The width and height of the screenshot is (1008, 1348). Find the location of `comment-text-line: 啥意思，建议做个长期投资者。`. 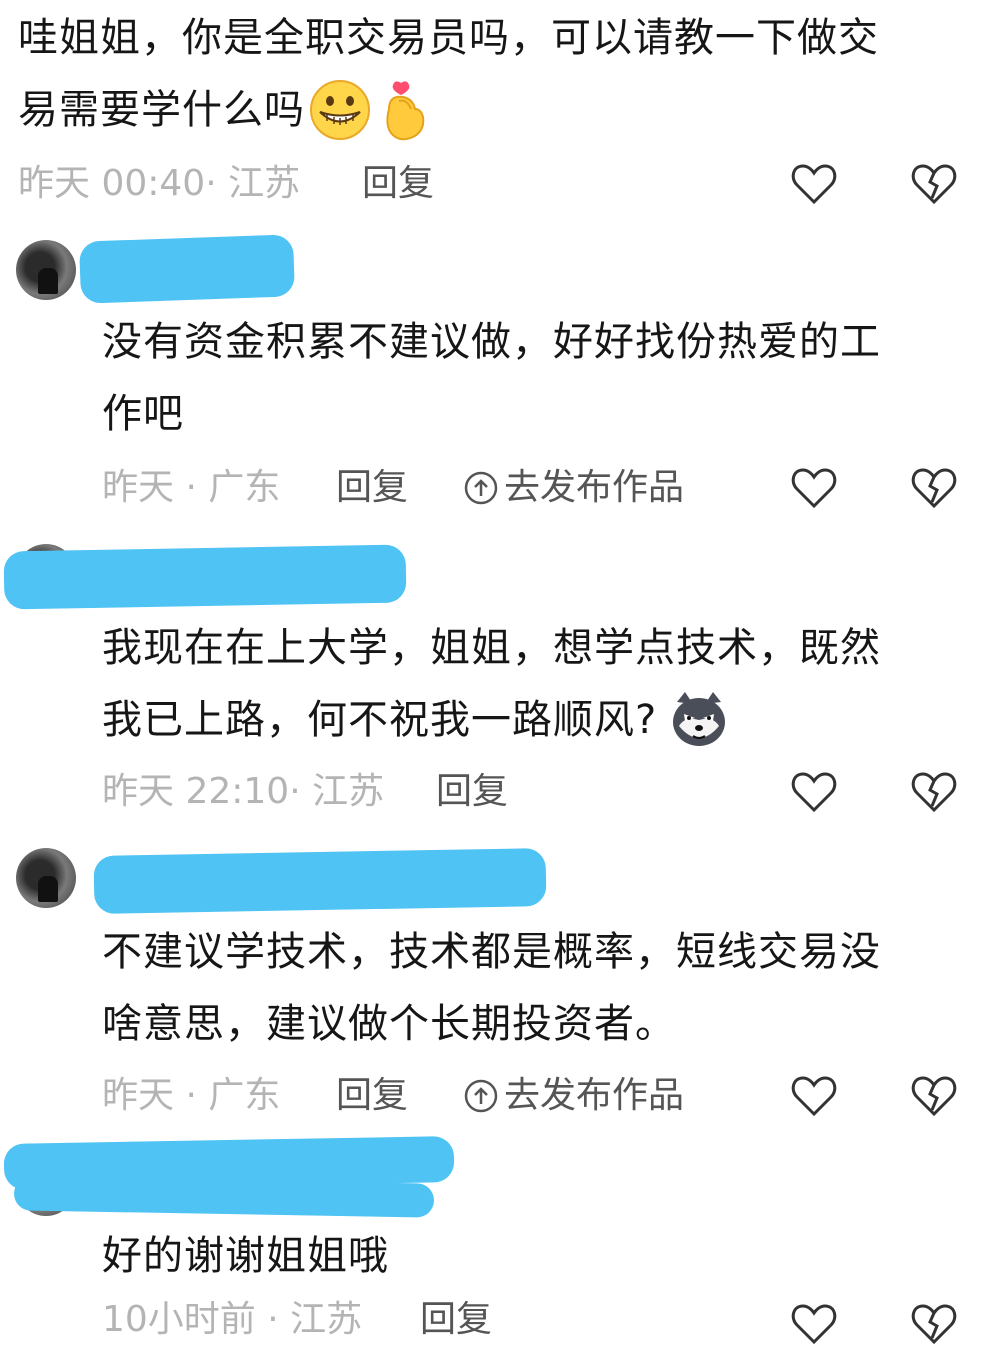

comment-text-line: 啥意思，建议做个长期投资者。 is located at coordinates (389, 1024).